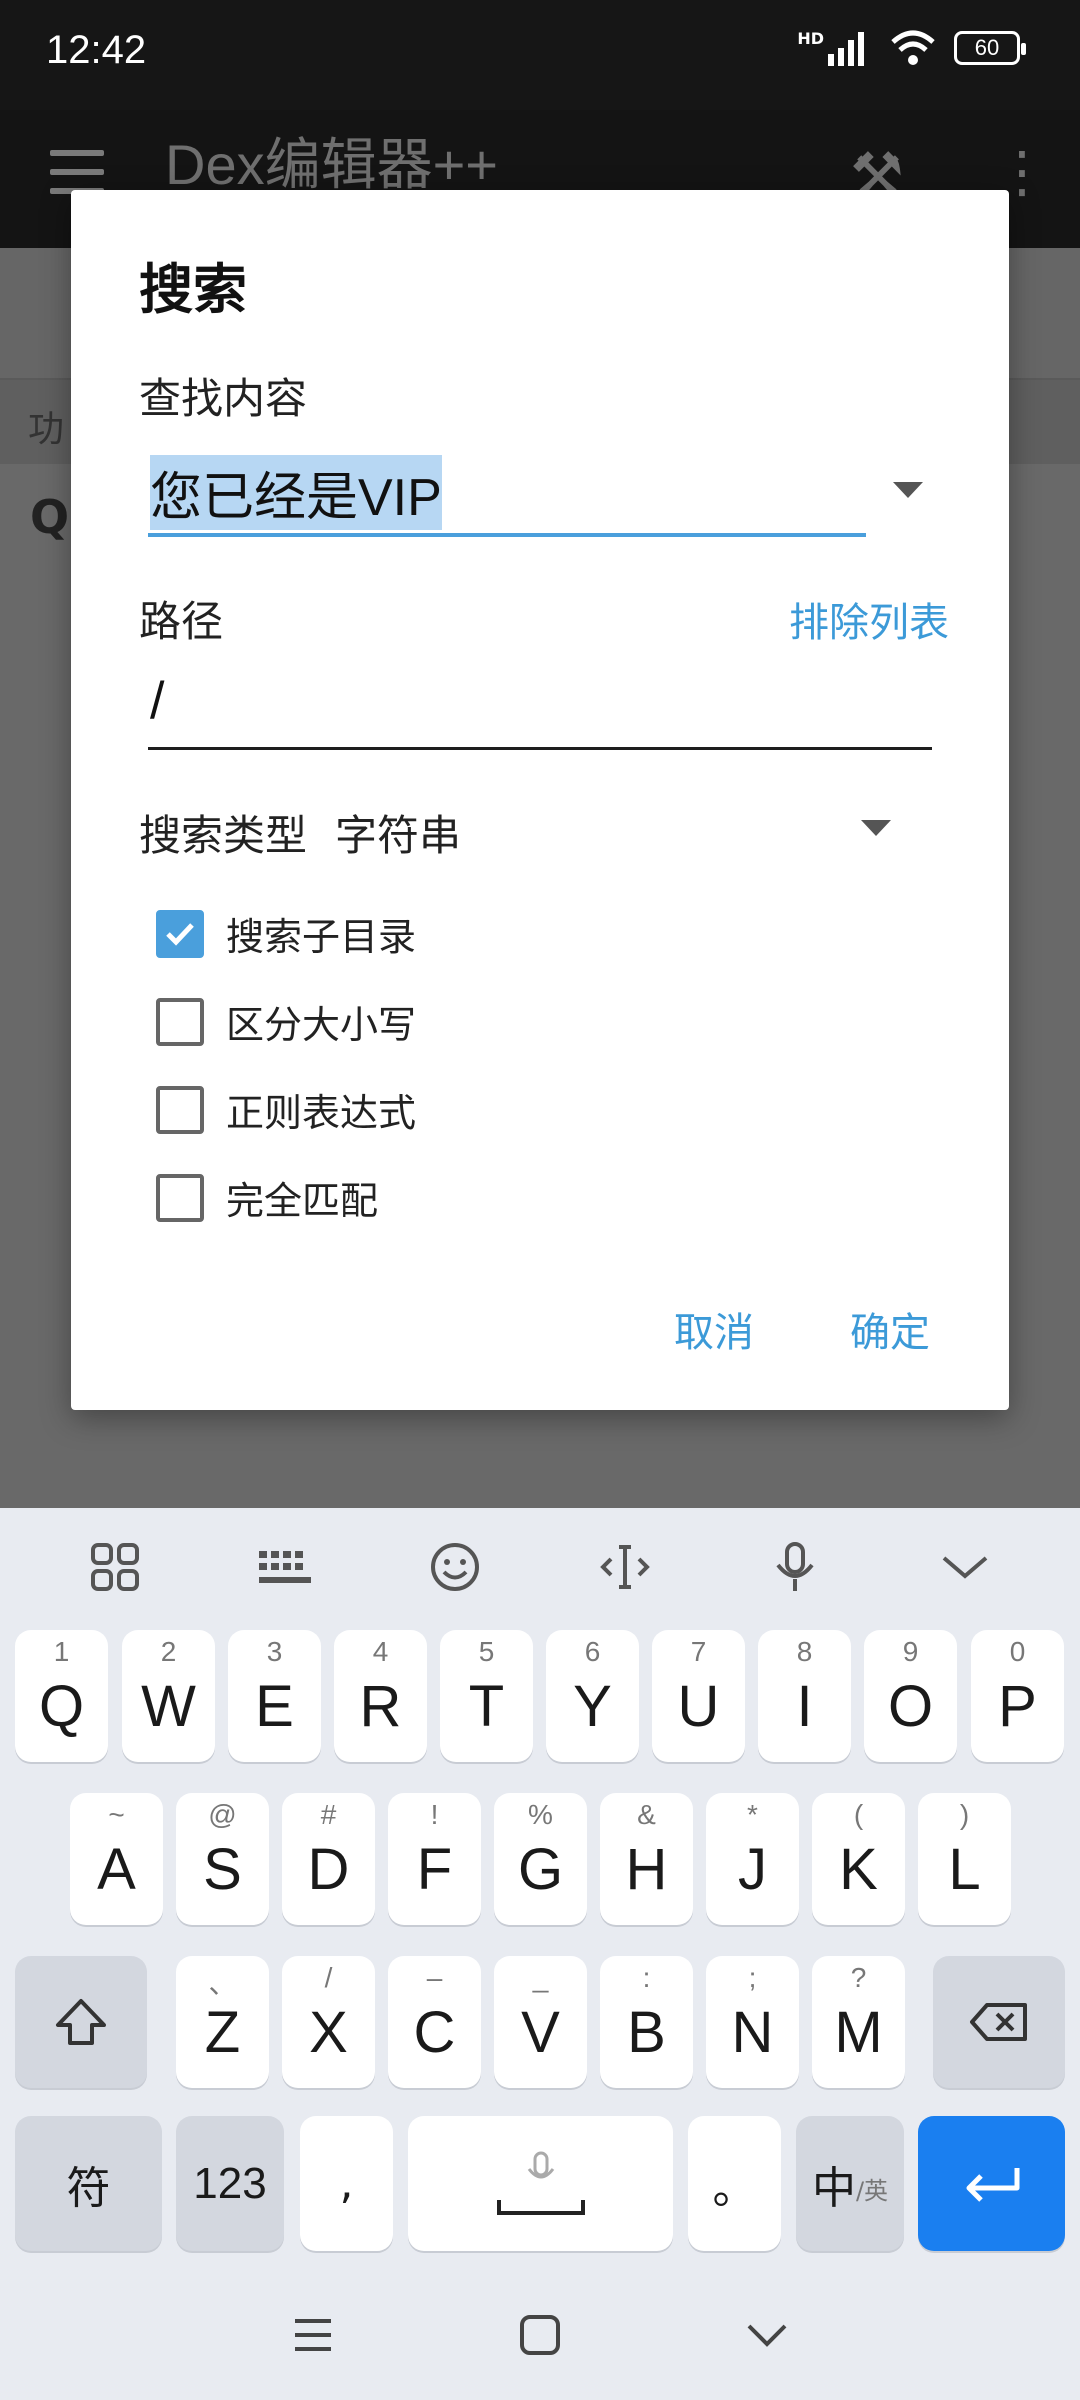 This screenshot has width=1080, height=2400. I want to click on key-i: 8I, so click(804, 1696).